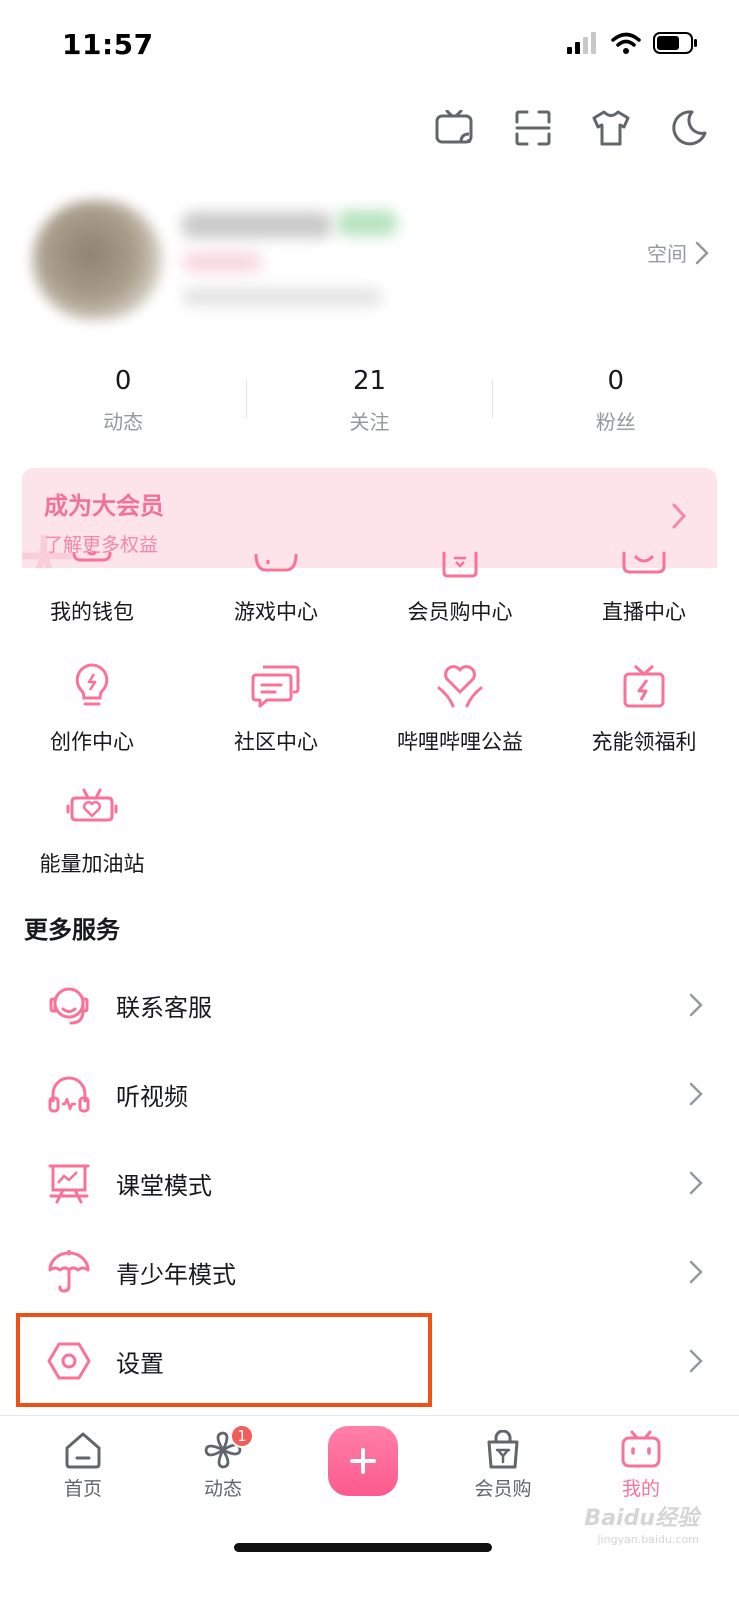 This screenshot has height=1600, width=739. I want to click on grid-item-energy-rewards: 充能领福利, so click(644, 708).